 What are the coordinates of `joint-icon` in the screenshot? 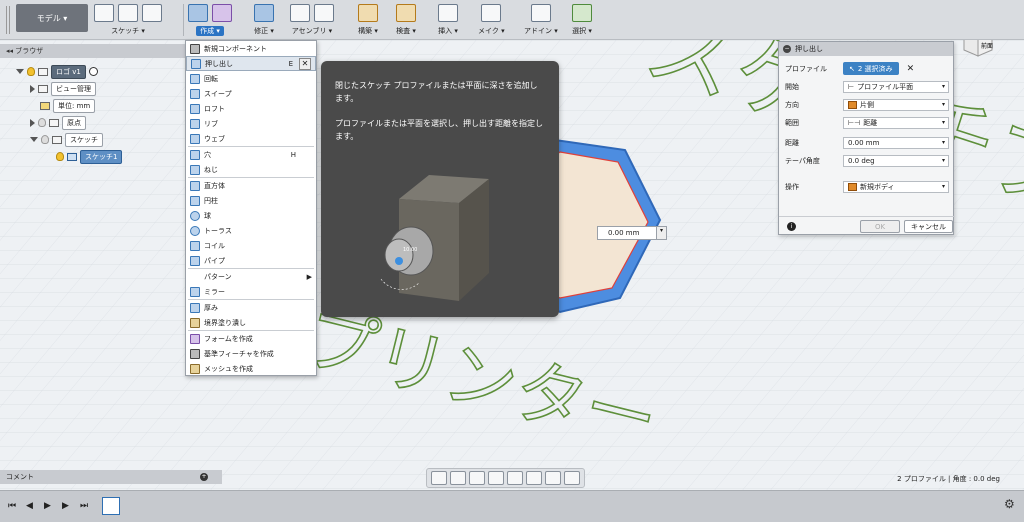 It's located at (324, 13).